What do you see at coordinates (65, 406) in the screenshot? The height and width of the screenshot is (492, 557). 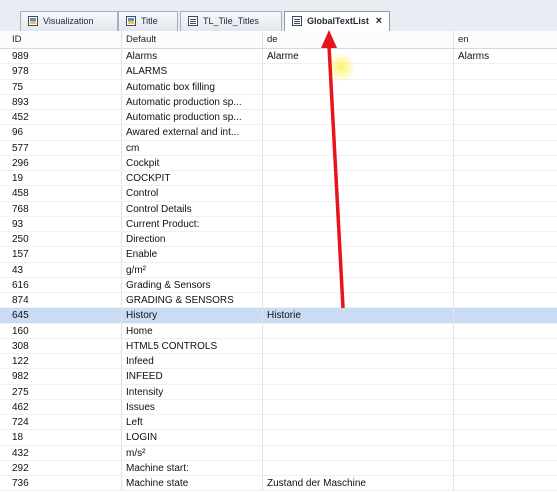 I see `cell-id: 462` at bounding box center [65, 406].